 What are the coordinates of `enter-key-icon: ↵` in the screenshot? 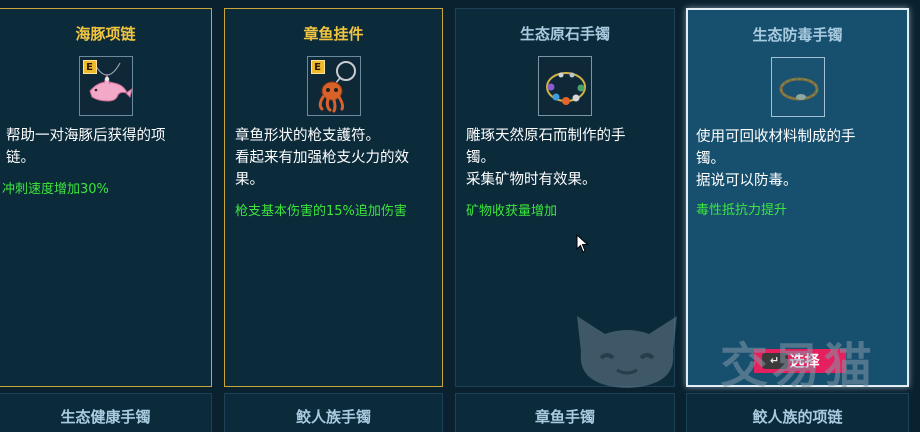 It's located at (774, 361).